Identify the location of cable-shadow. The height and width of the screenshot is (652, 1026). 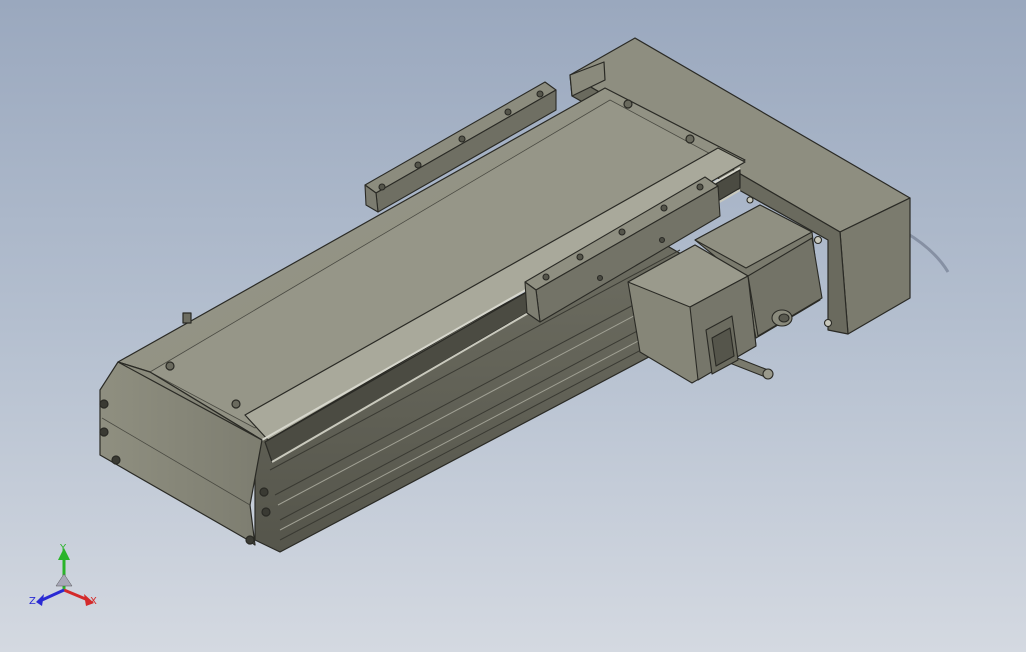
(927, 251).